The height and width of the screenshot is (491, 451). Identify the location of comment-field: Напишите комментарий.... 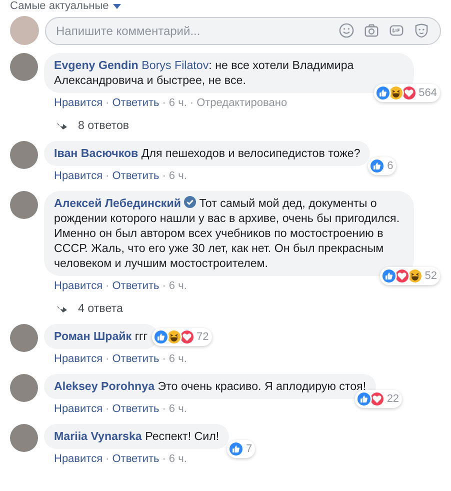
(243, 30).